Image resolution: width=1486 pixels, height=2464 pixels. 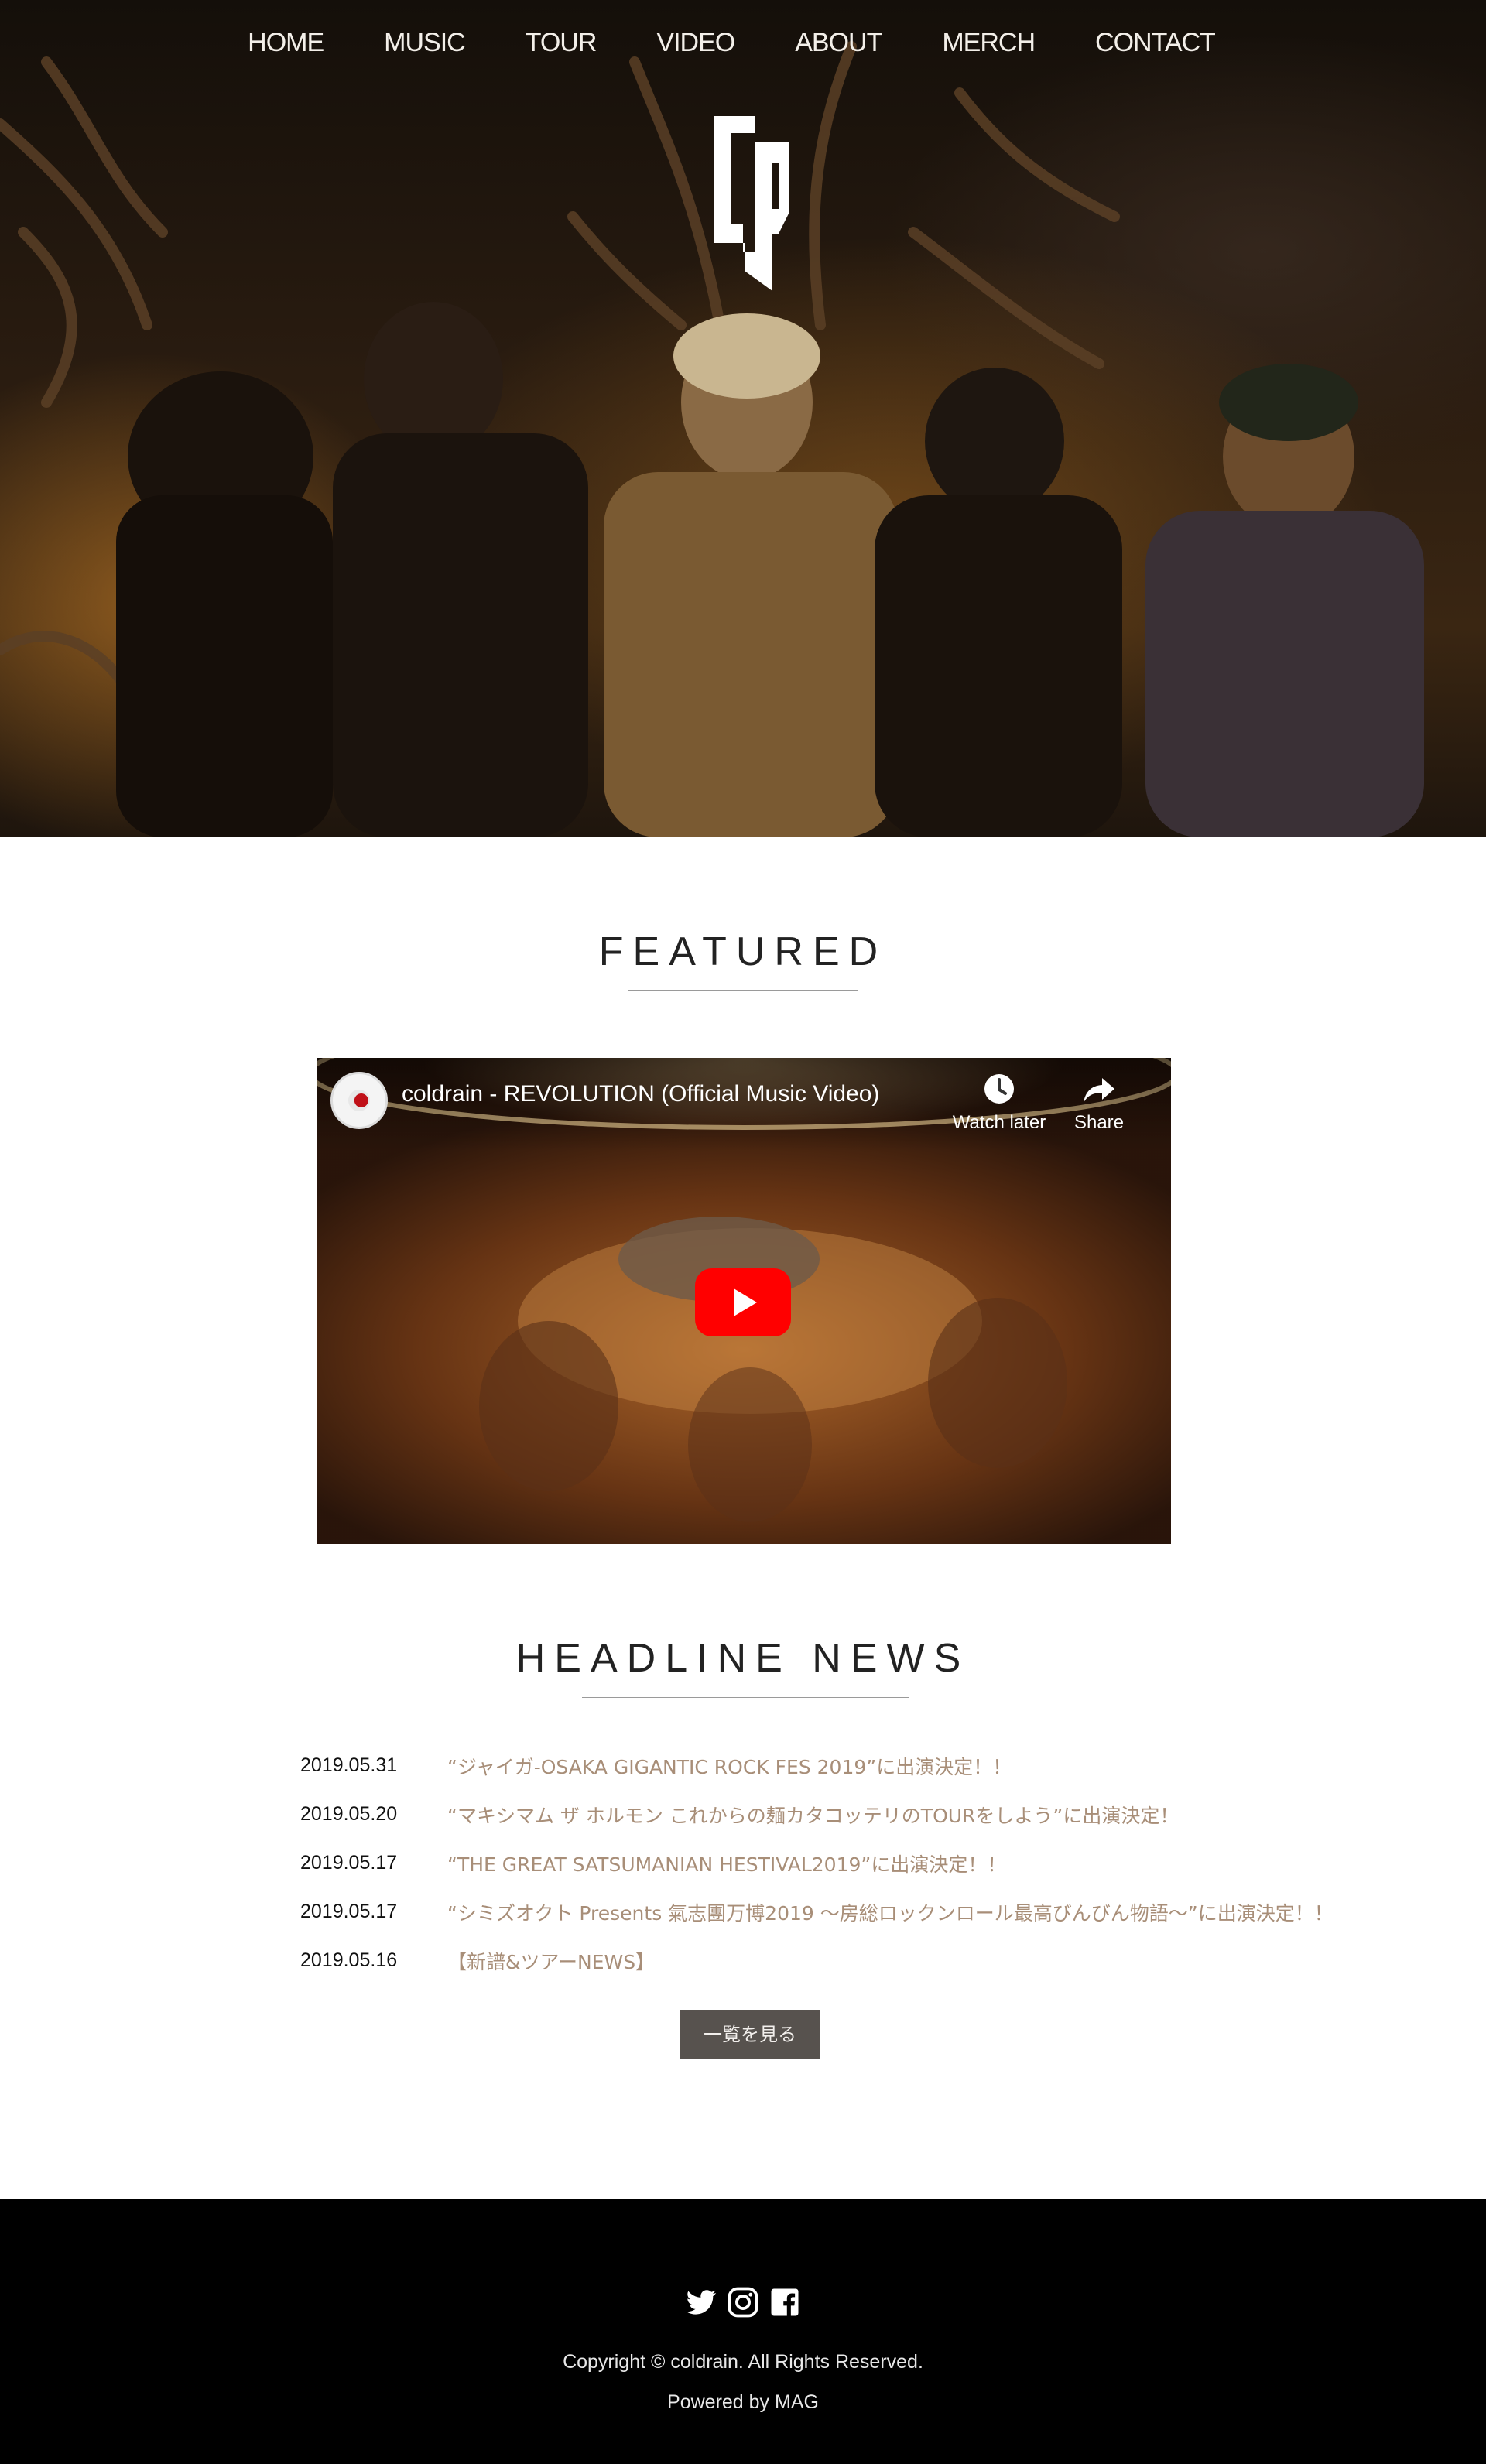 What do you see at coordinates (743, 2402) in the screenshot?
I see `powered-by-text: Powered by MAG` at bounding box center [743, 2402].